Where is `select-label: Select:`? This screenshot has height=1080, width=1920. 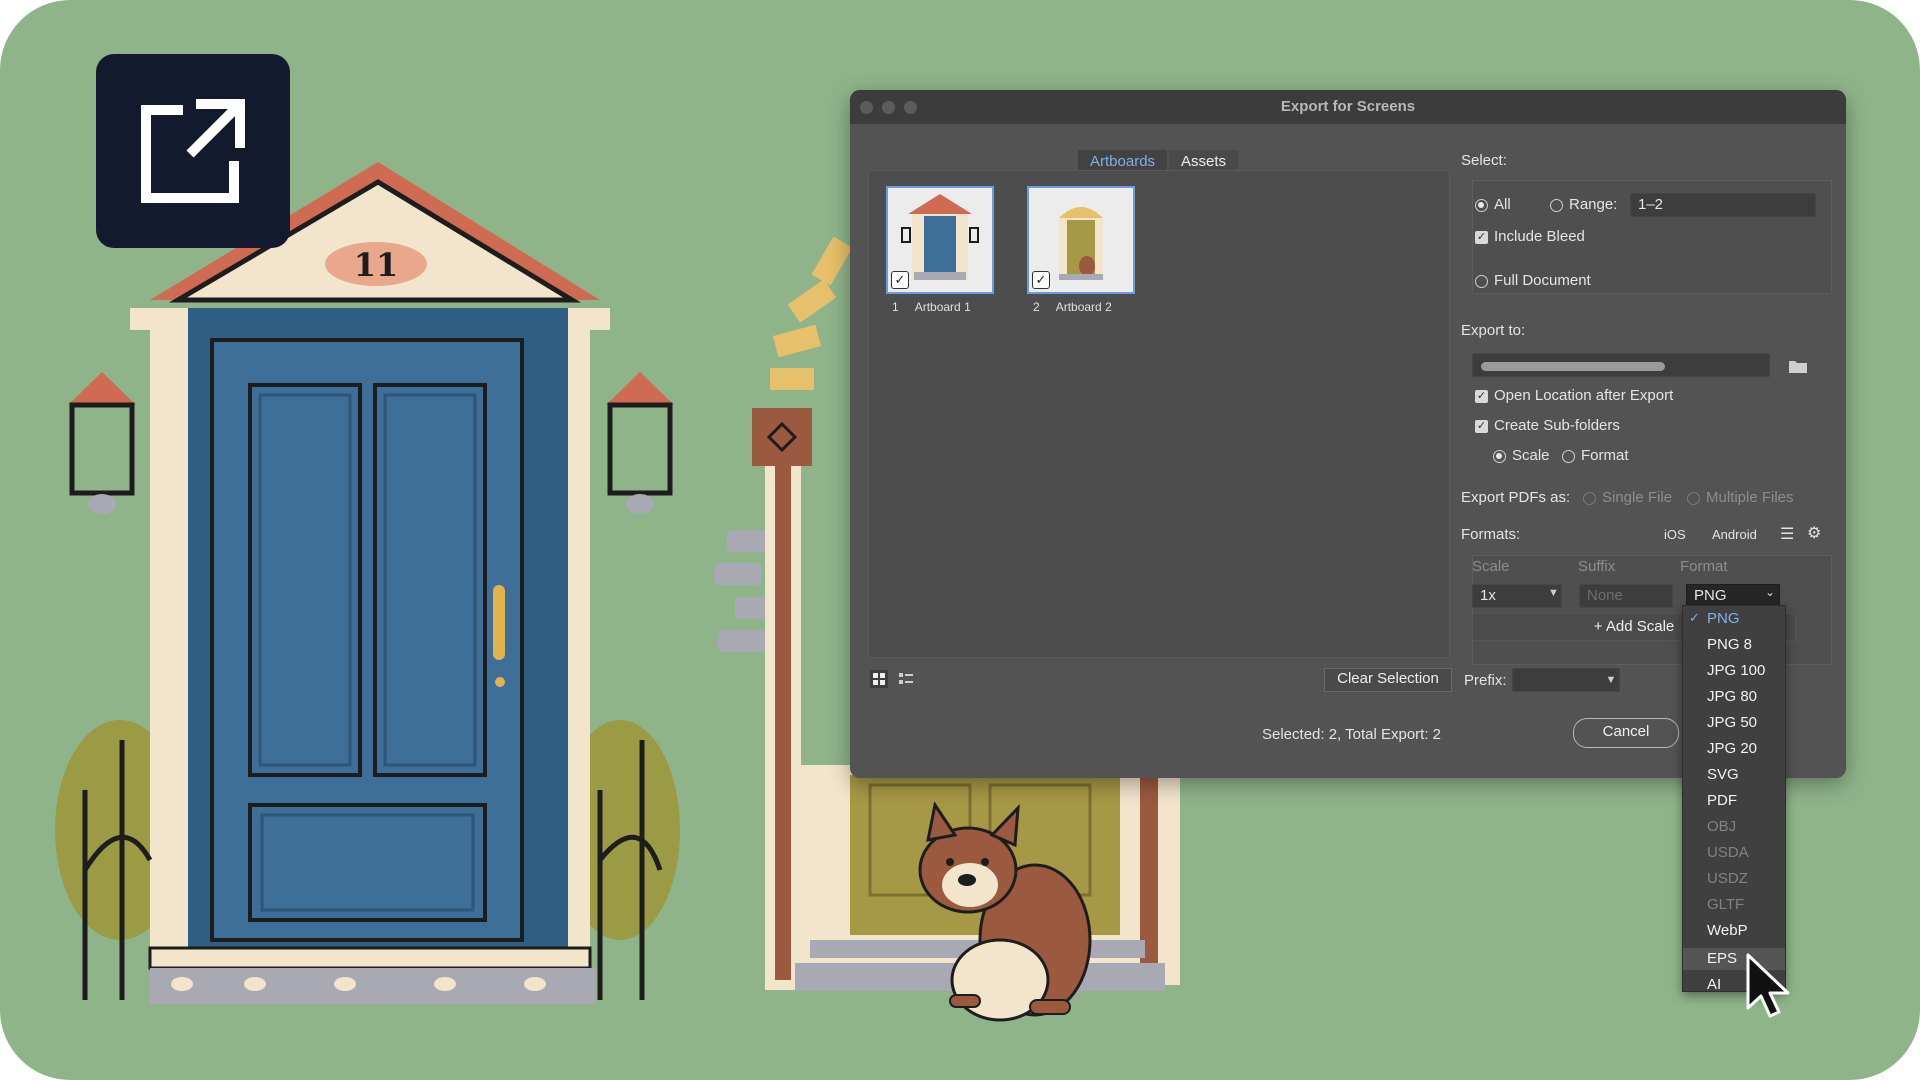
select-label: Select: is located at coordinates (1484, 160).